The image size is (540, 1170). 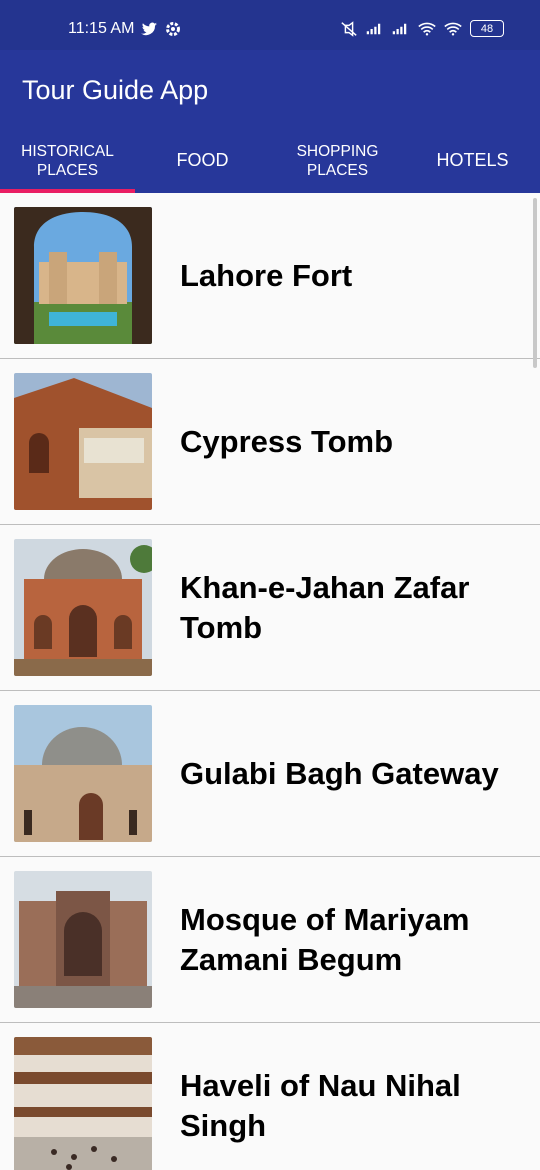 I want to click on place-title: Lahore Fort, so click(x=266, y=275).